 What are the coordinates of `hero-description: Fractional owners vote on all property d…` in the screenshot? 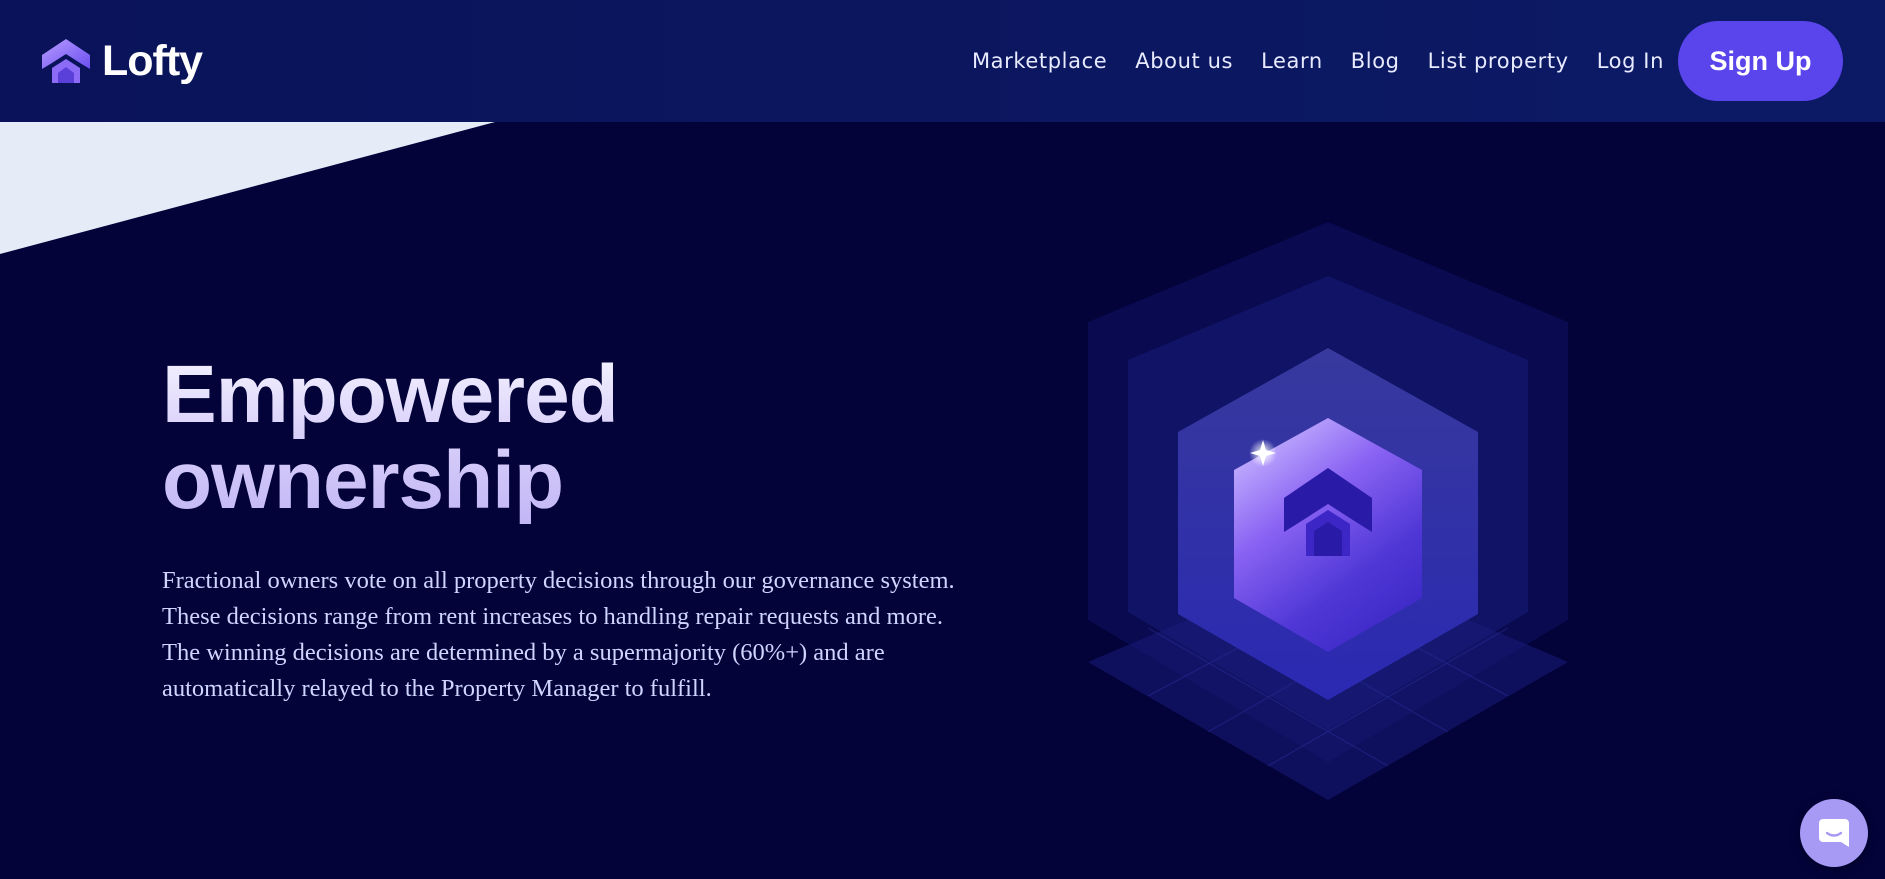 It's located at (558, 634).